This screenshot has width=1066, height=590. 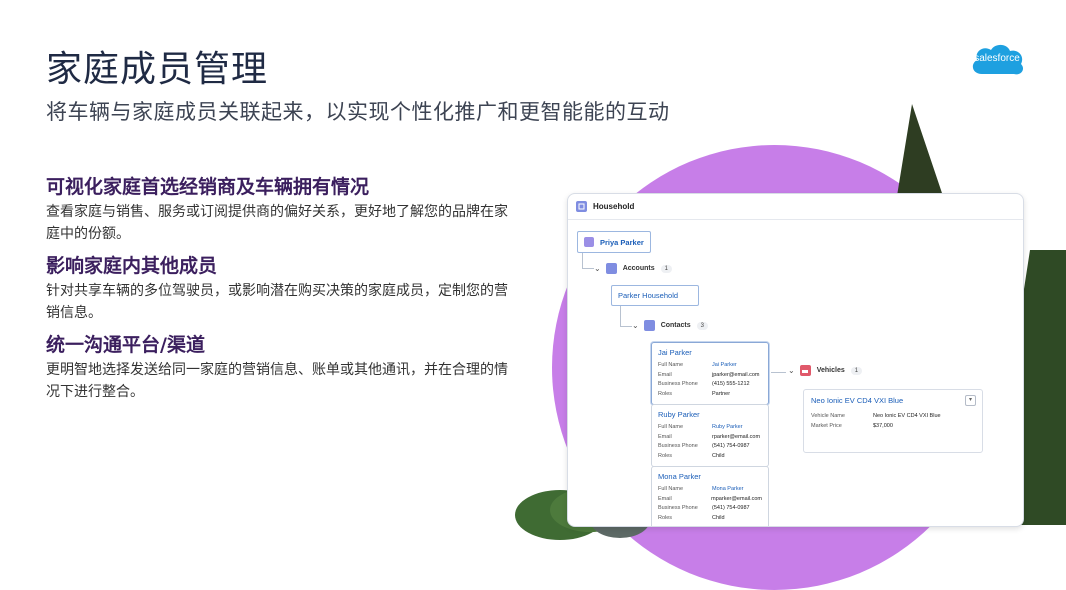 What do you see at coordinates (828, 416) in the screenshot?
I see `field-label: Vehicle Name` at bounding box center [828, 416].